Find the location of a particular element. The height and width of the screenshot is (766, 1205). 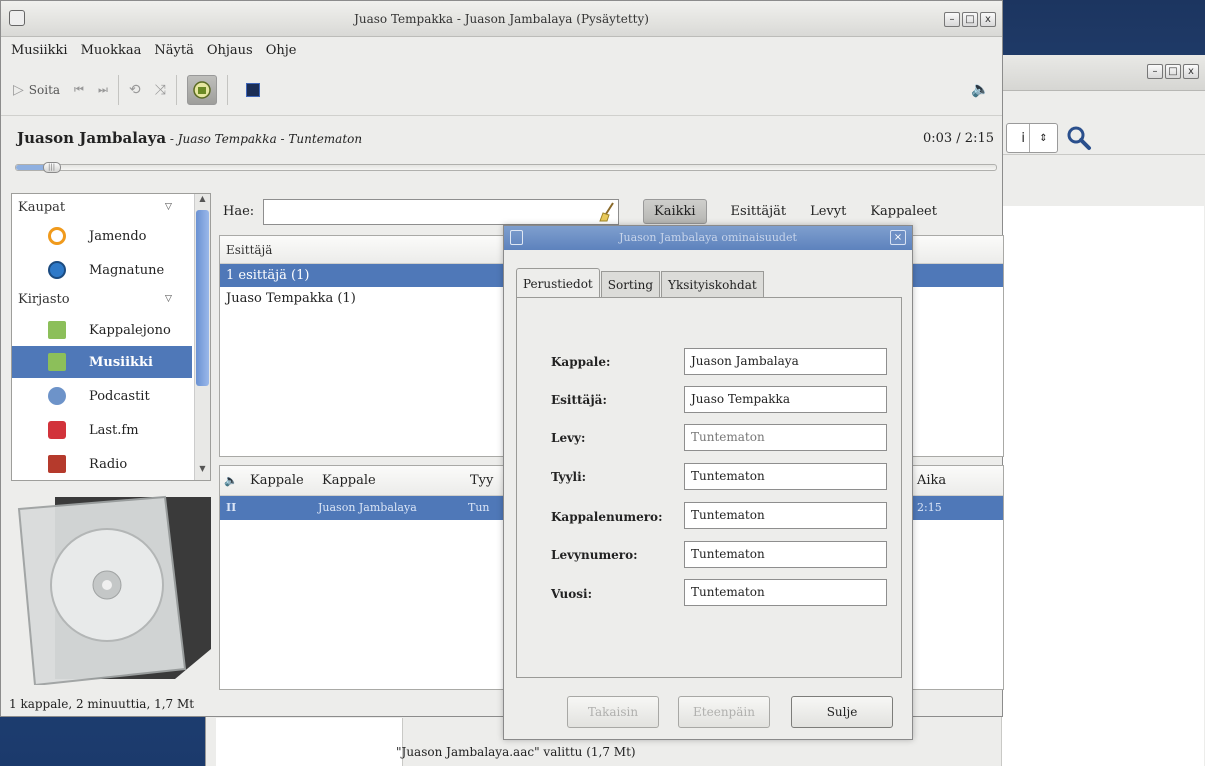

close-button: x is located at coordinates (988, 19).